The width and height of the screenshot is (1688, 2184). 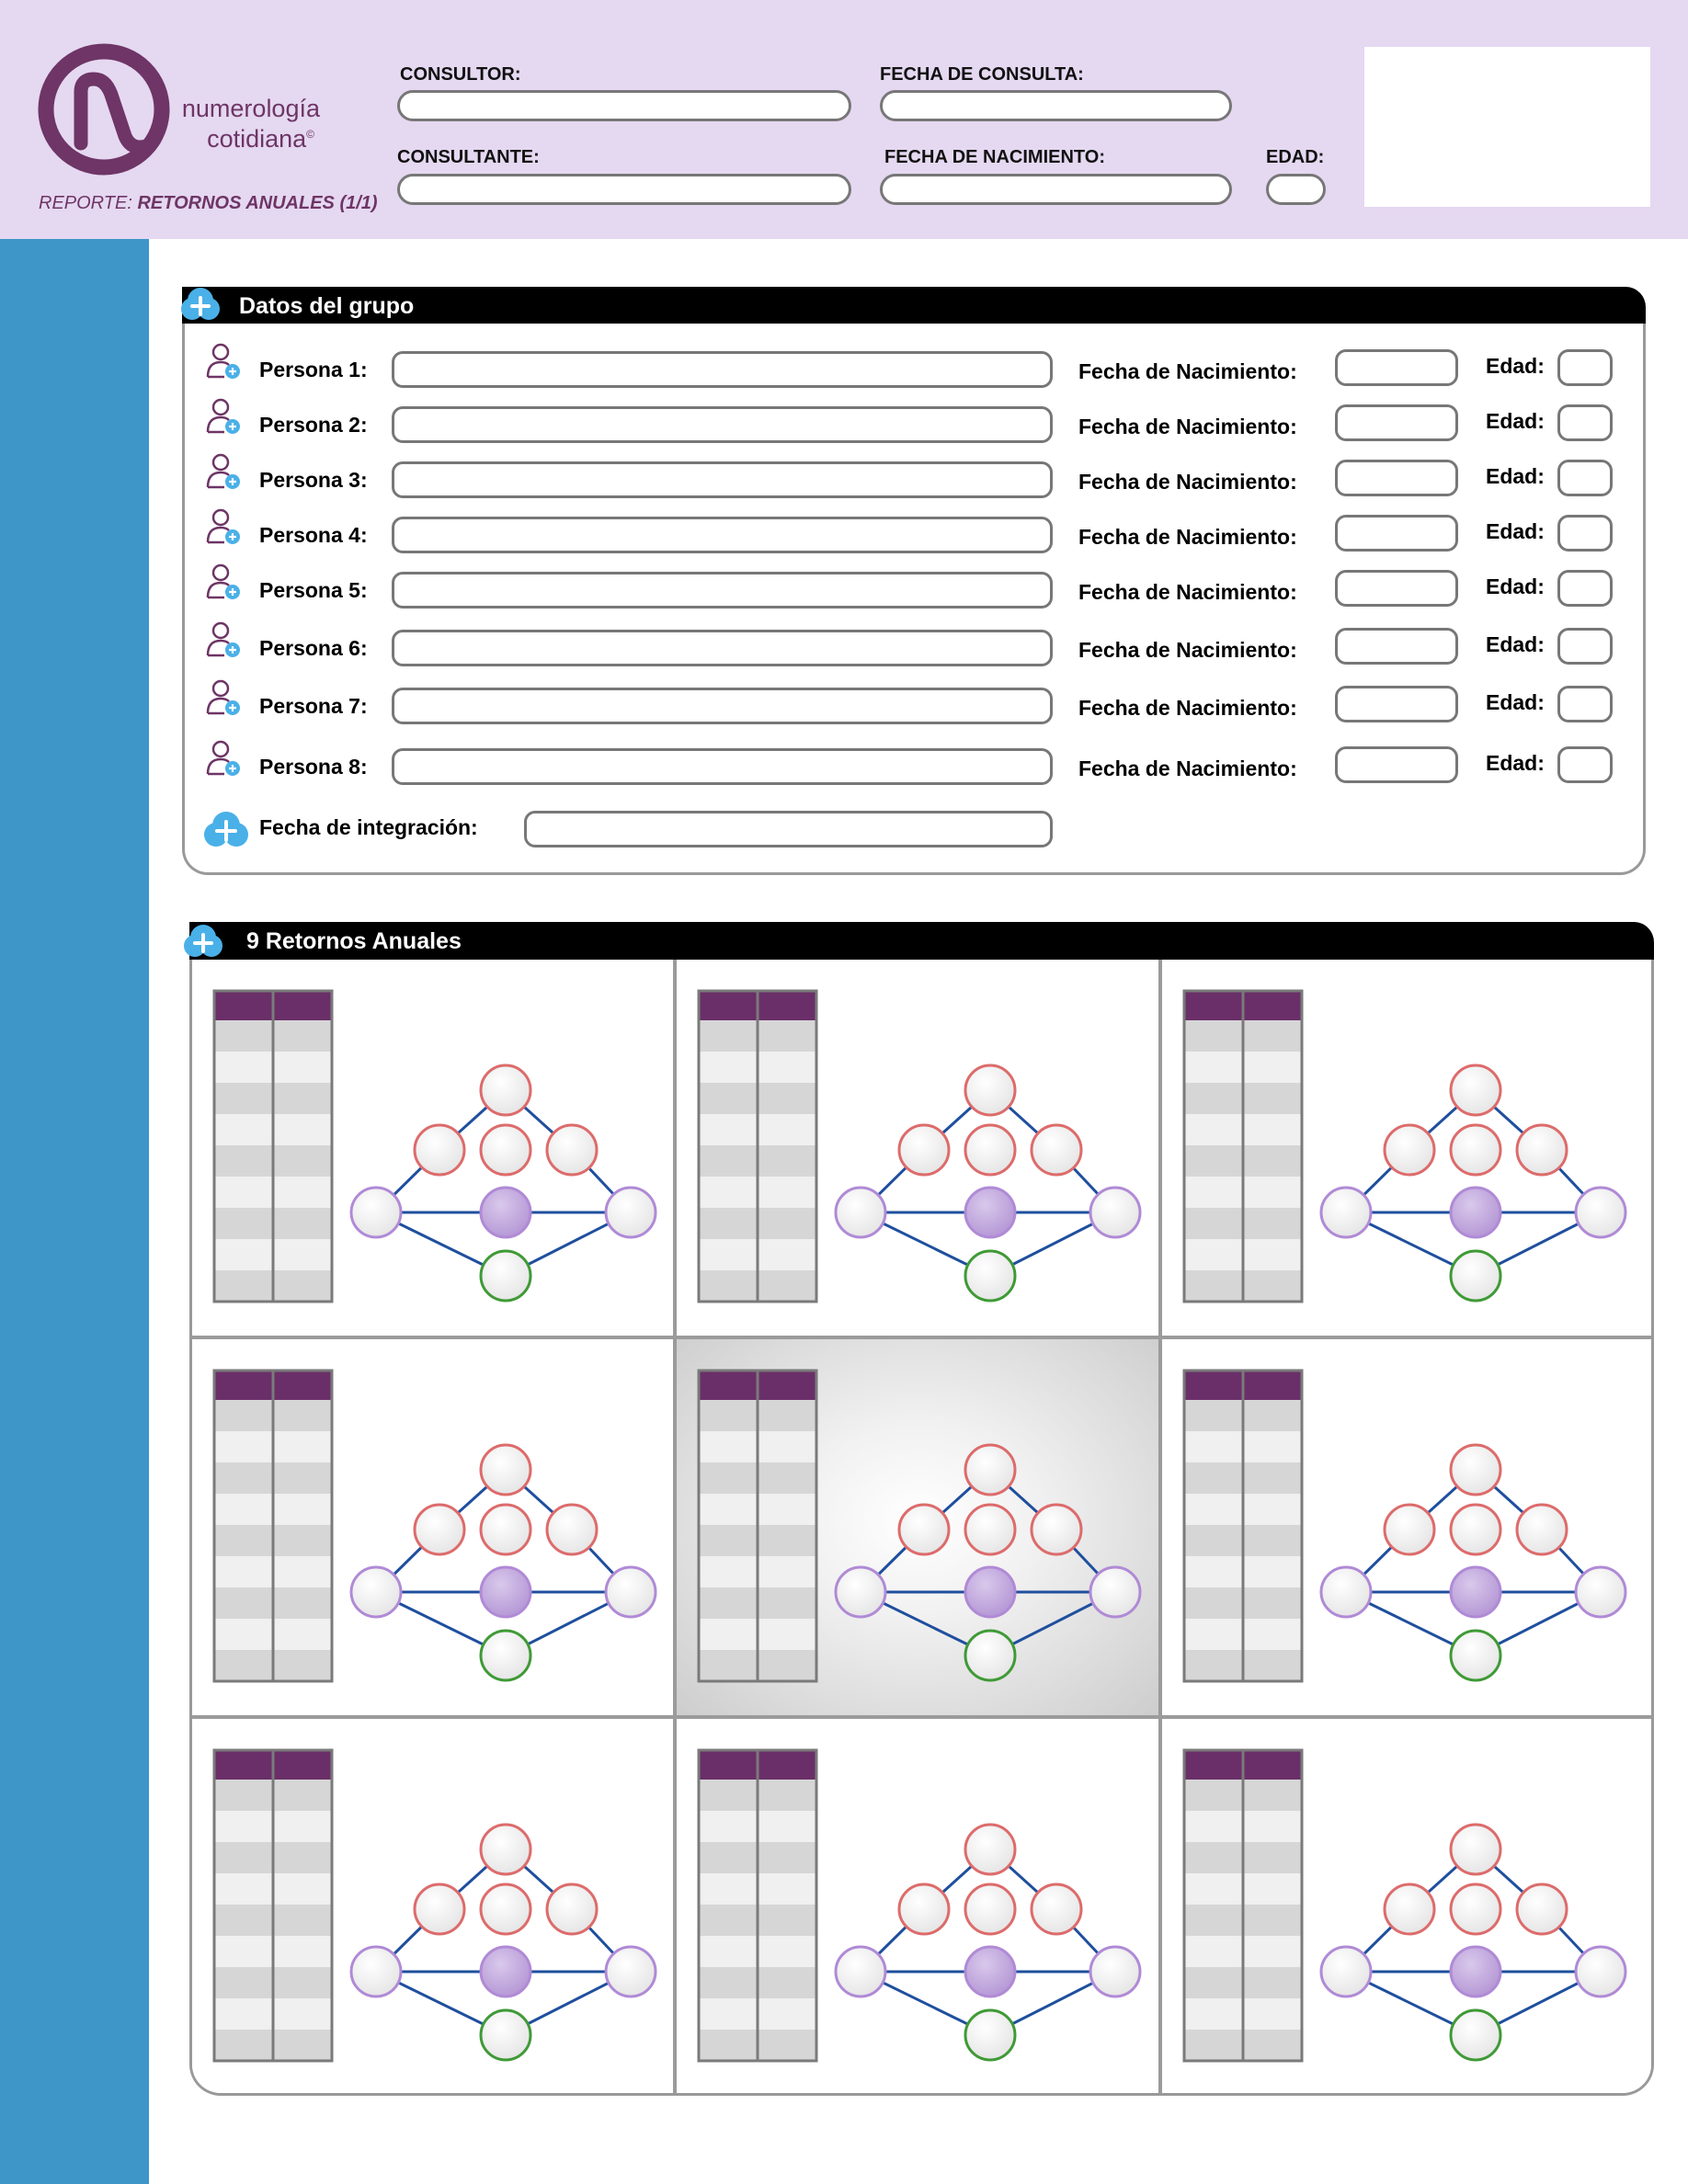 I want to click on consultor-field, so click(x=624, y=105).